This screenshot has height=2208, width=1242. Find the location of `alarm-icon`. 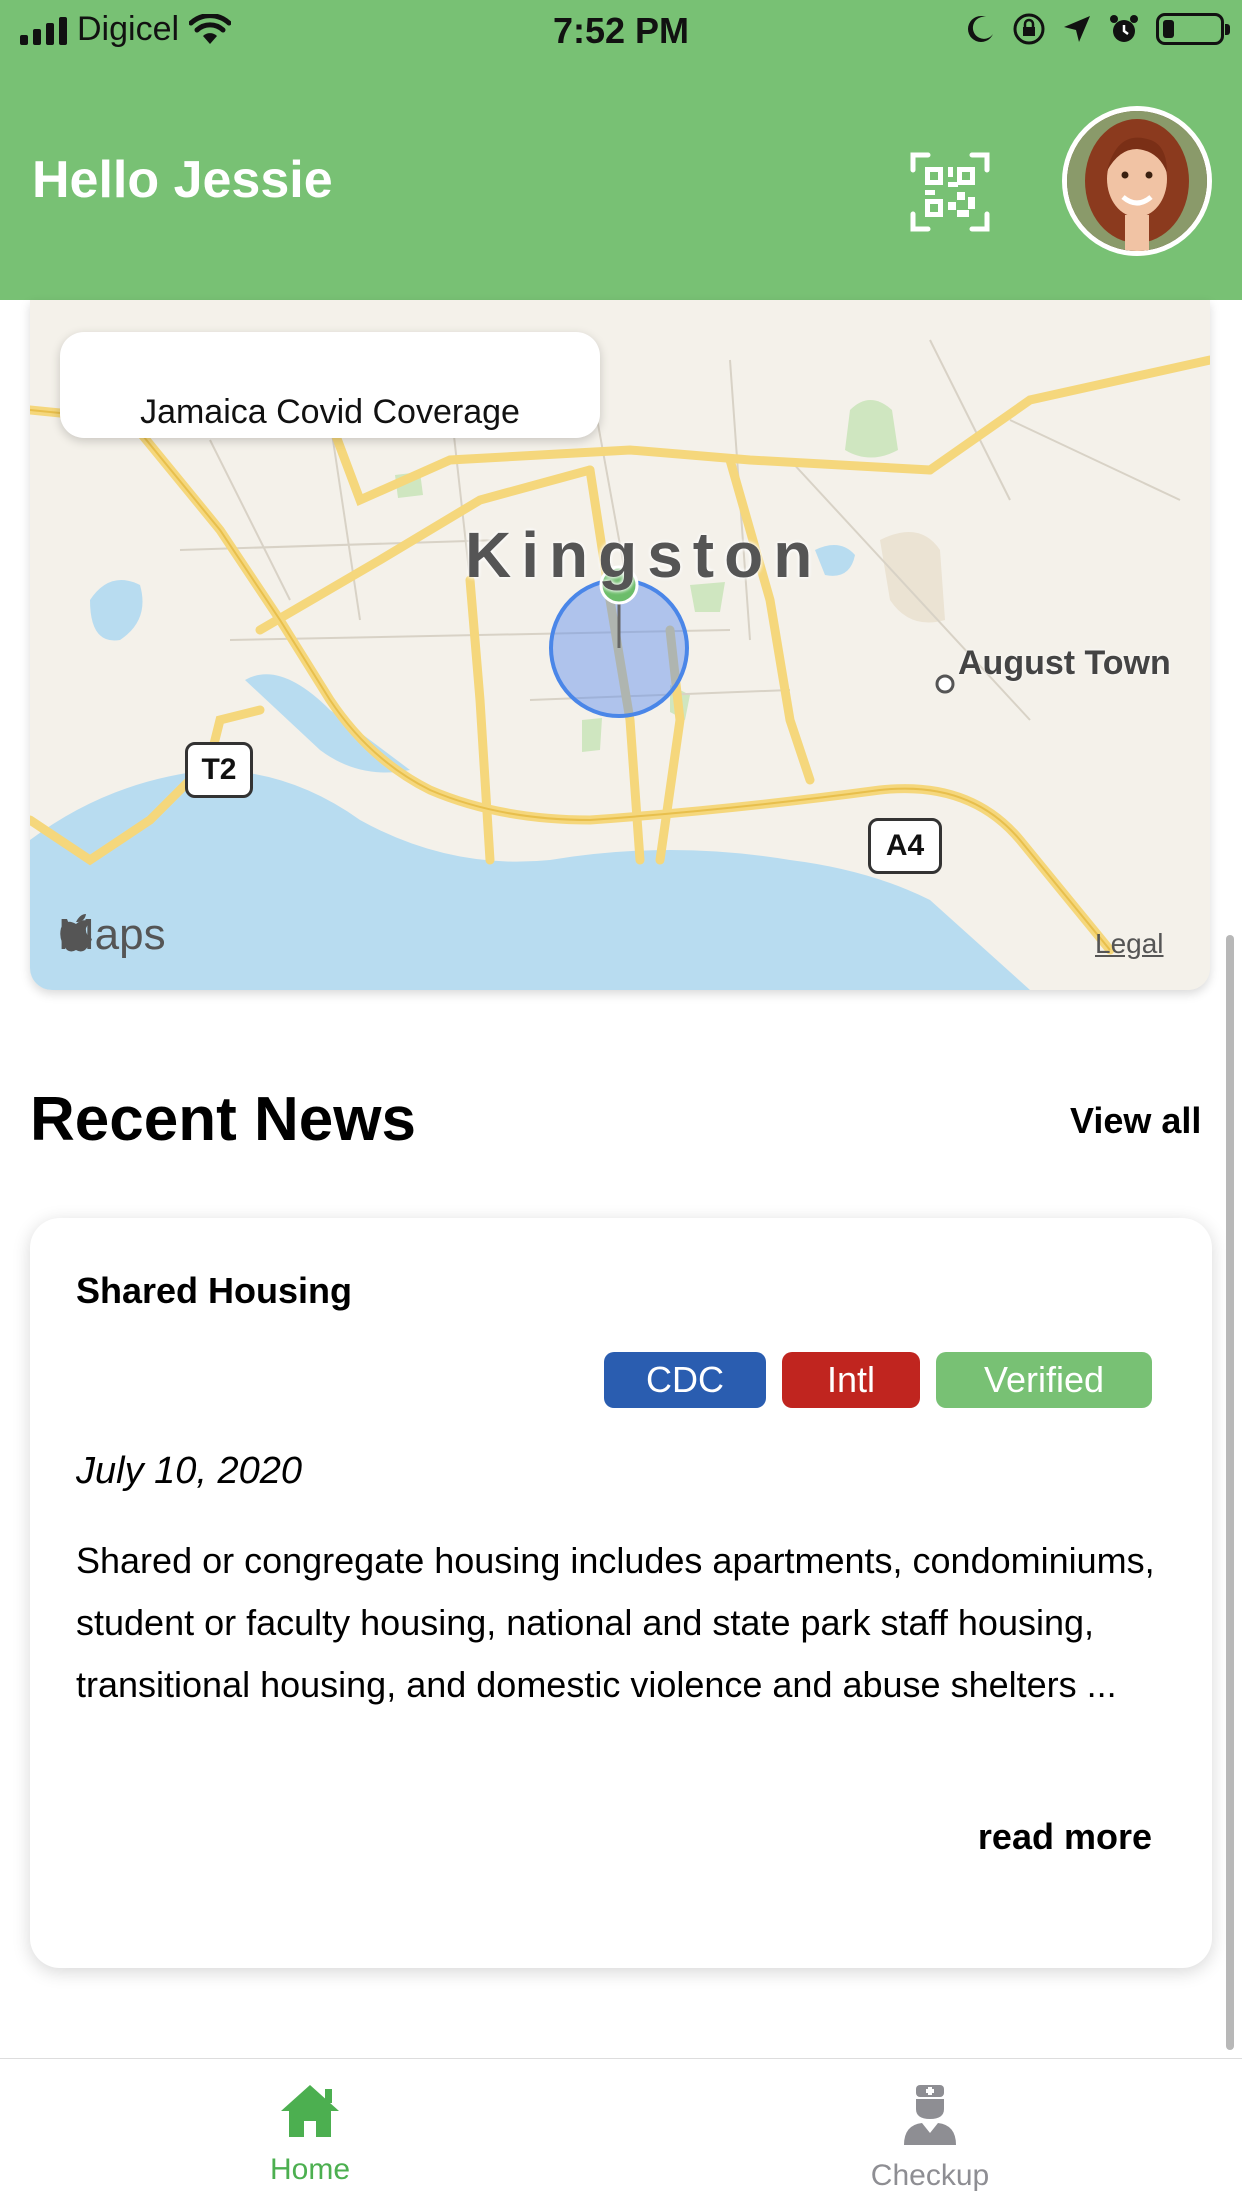

alarm-icon is located at coordinates (1124, 28).